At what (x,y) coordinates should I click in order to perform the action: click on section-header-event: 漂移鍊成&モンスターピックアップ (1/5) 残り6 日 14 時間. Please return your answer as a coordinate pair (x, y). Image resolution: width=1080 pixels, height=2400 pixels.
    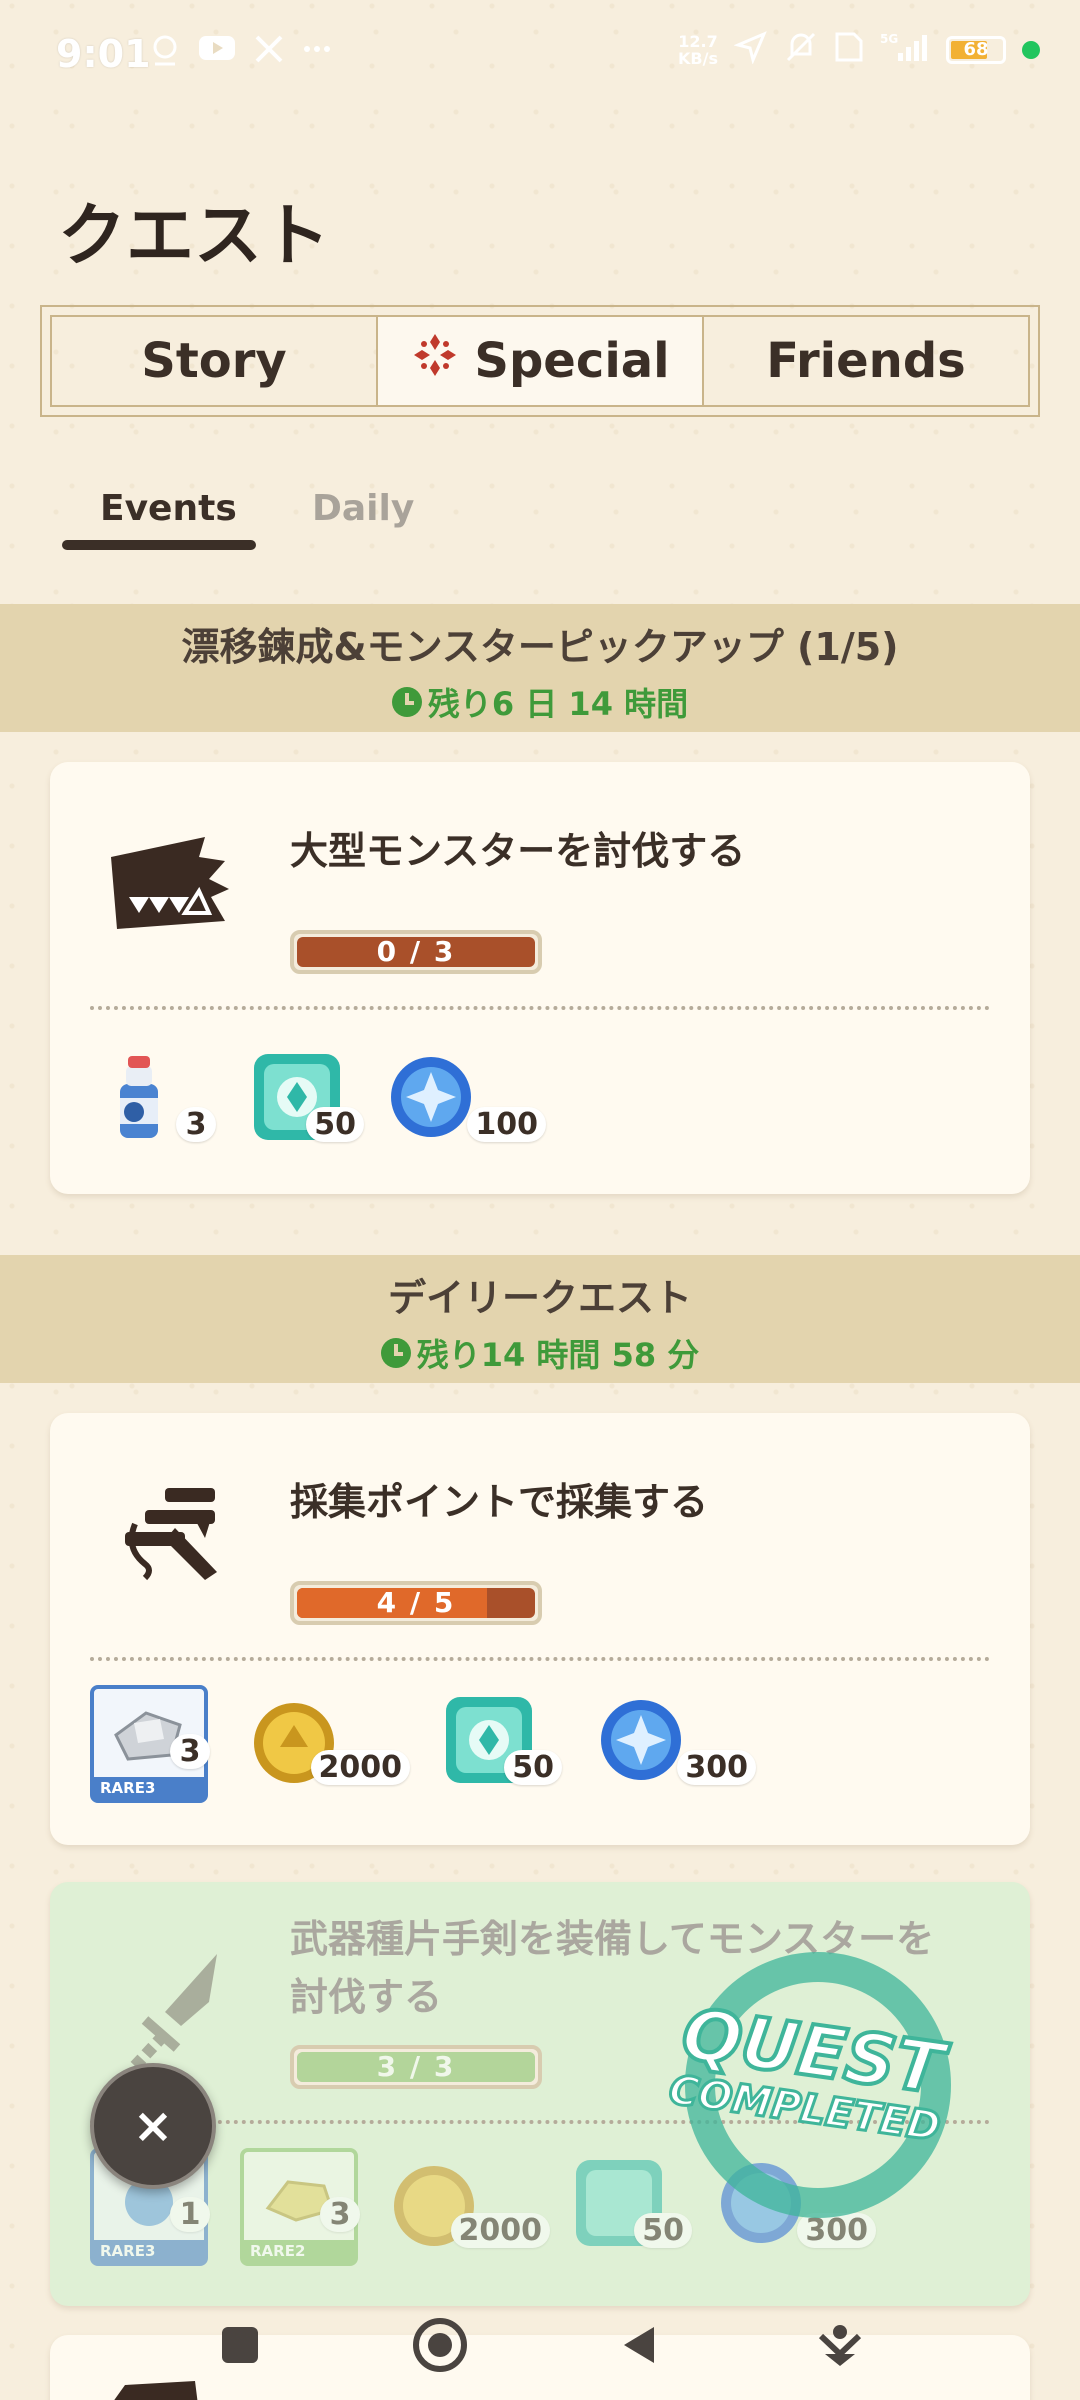
    Looking at the image, I should click on (540, 668).